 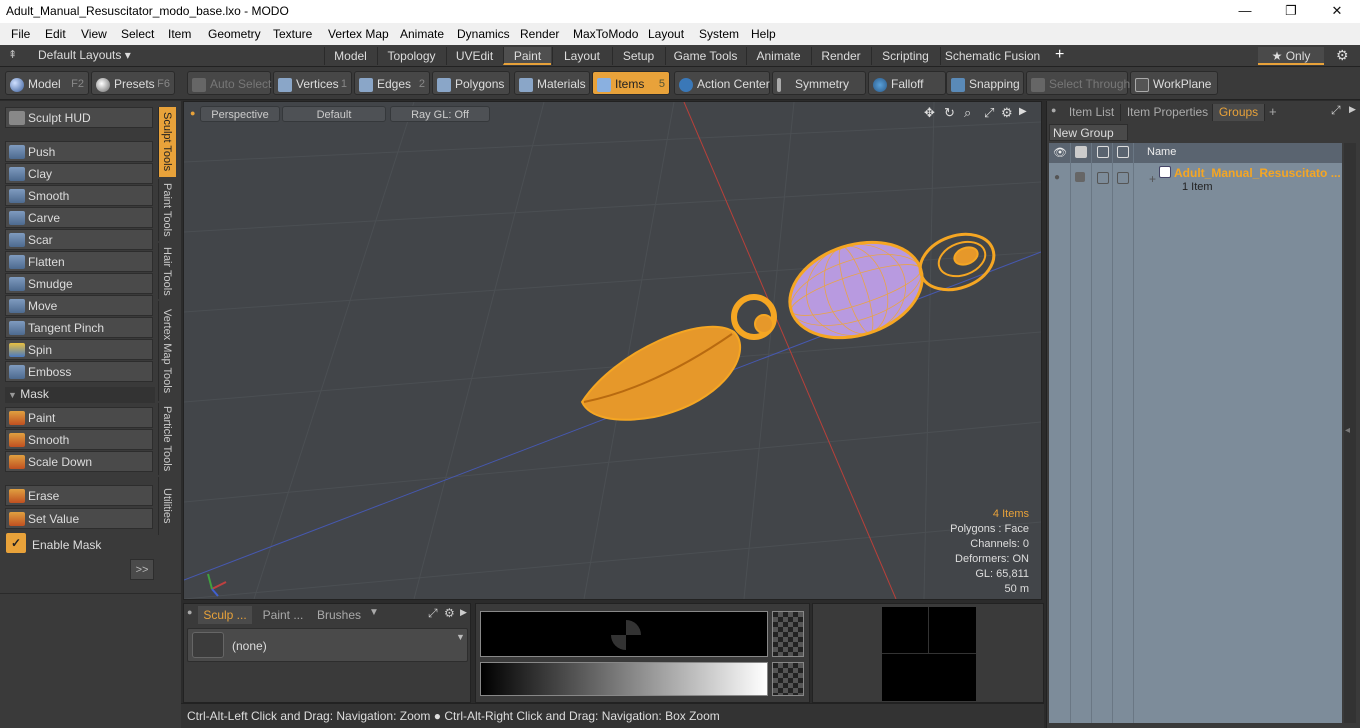 What do you see at coordinates (12, 54) in the screenshot?
I see `layout-collapse-icon: ⇞` at bounding box center [12, 54].